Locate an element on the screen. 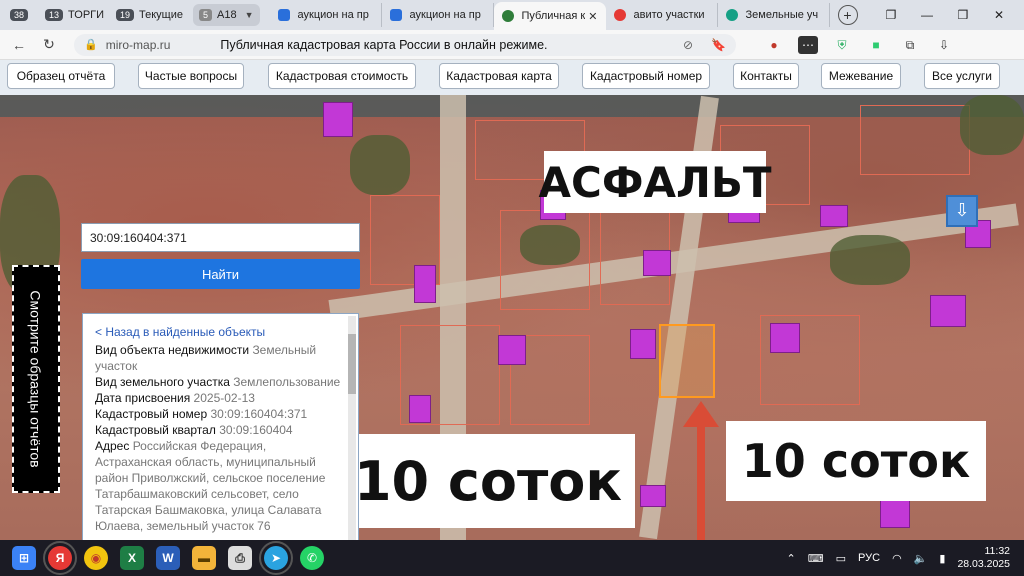 The width and height of the screenshot is (1024, 576). tab-auction-1: аукцион на пр is located at coordinates (326, 15).